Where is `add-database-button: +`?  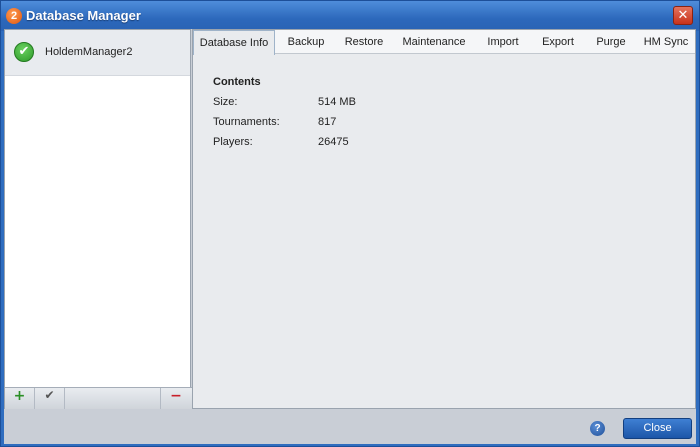
add-database-button: + is located at coordinates (20, 398).